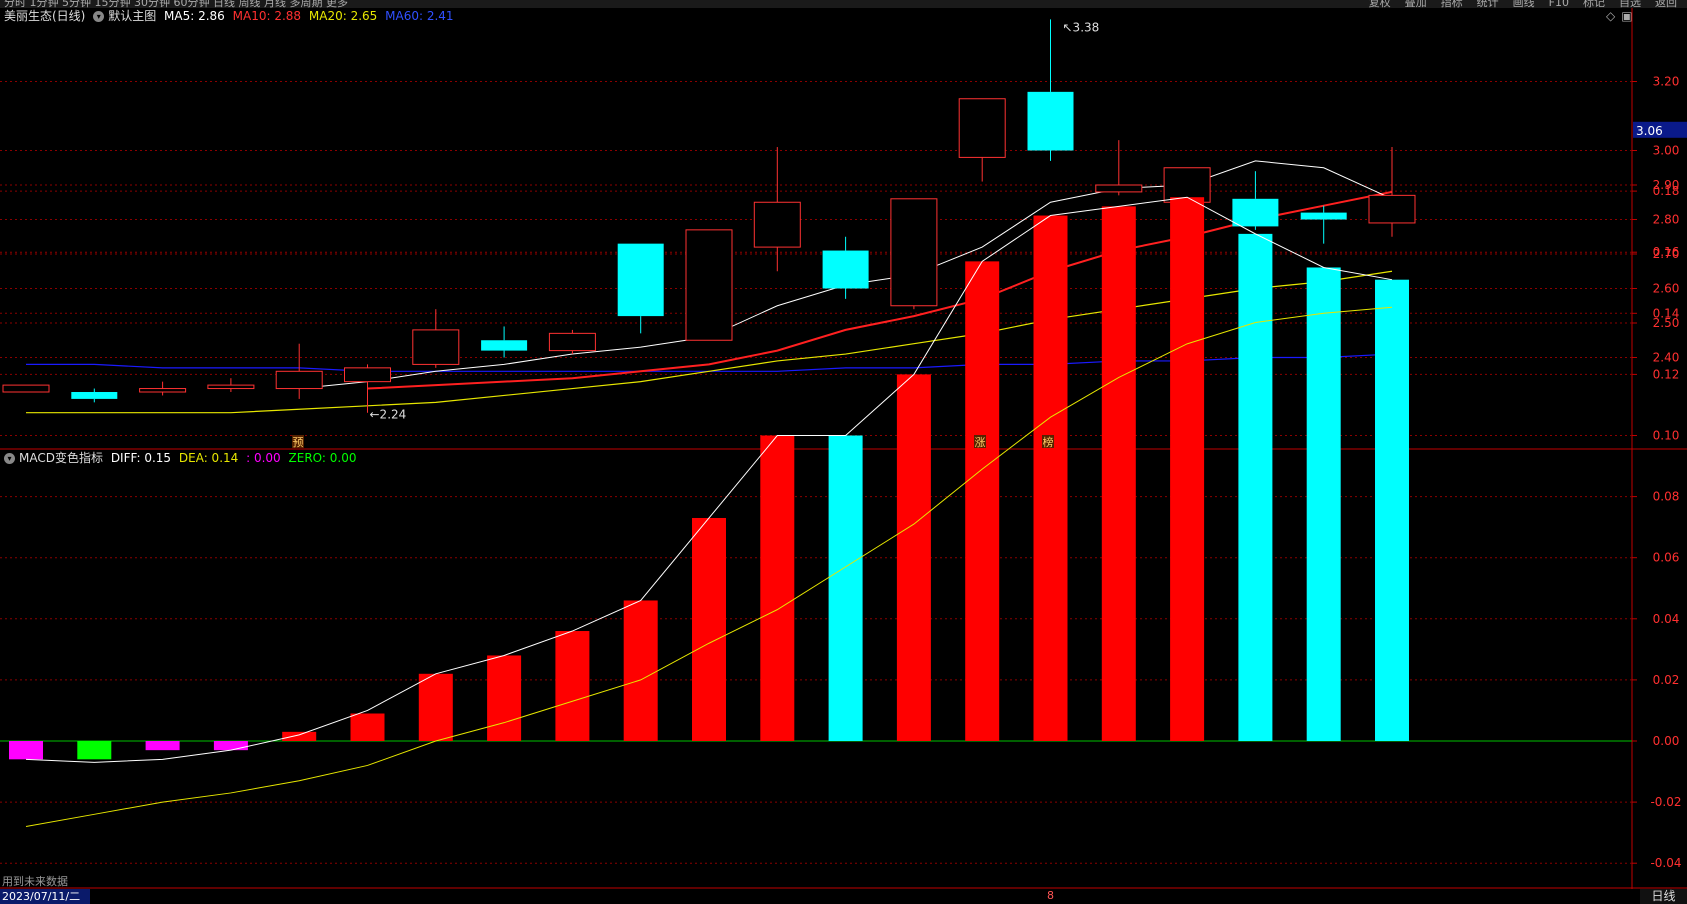 The height and width of the screenshot is (904, 1687). What do you see at coordinates (1048, 442) in the screenshot?
I see `event-marker: 榜` at bounding box center [1048, 442].